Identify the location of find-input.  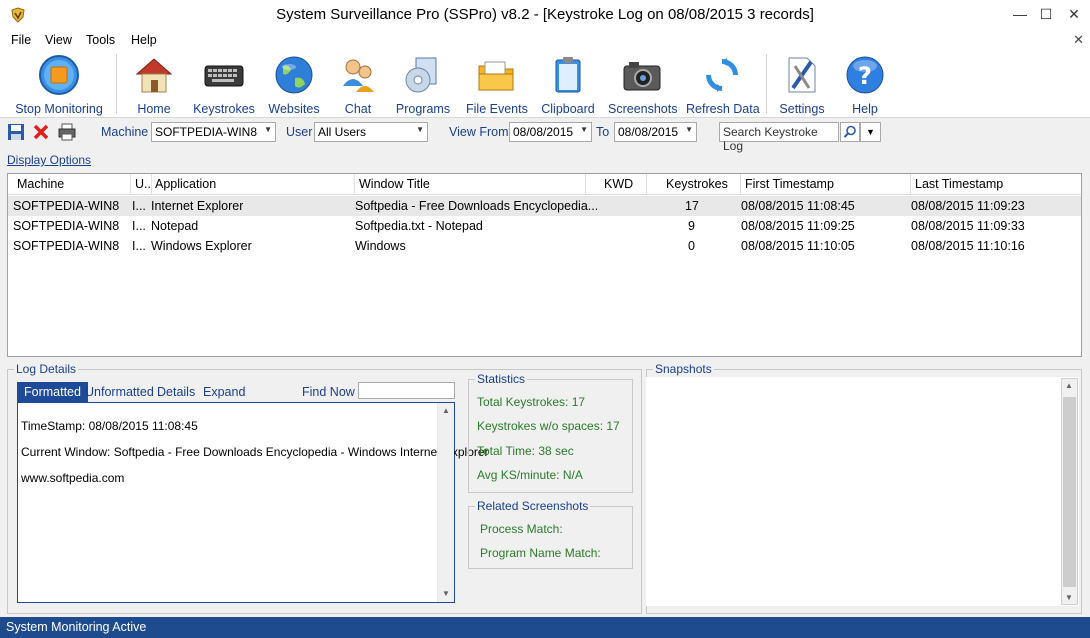
(406, 390).